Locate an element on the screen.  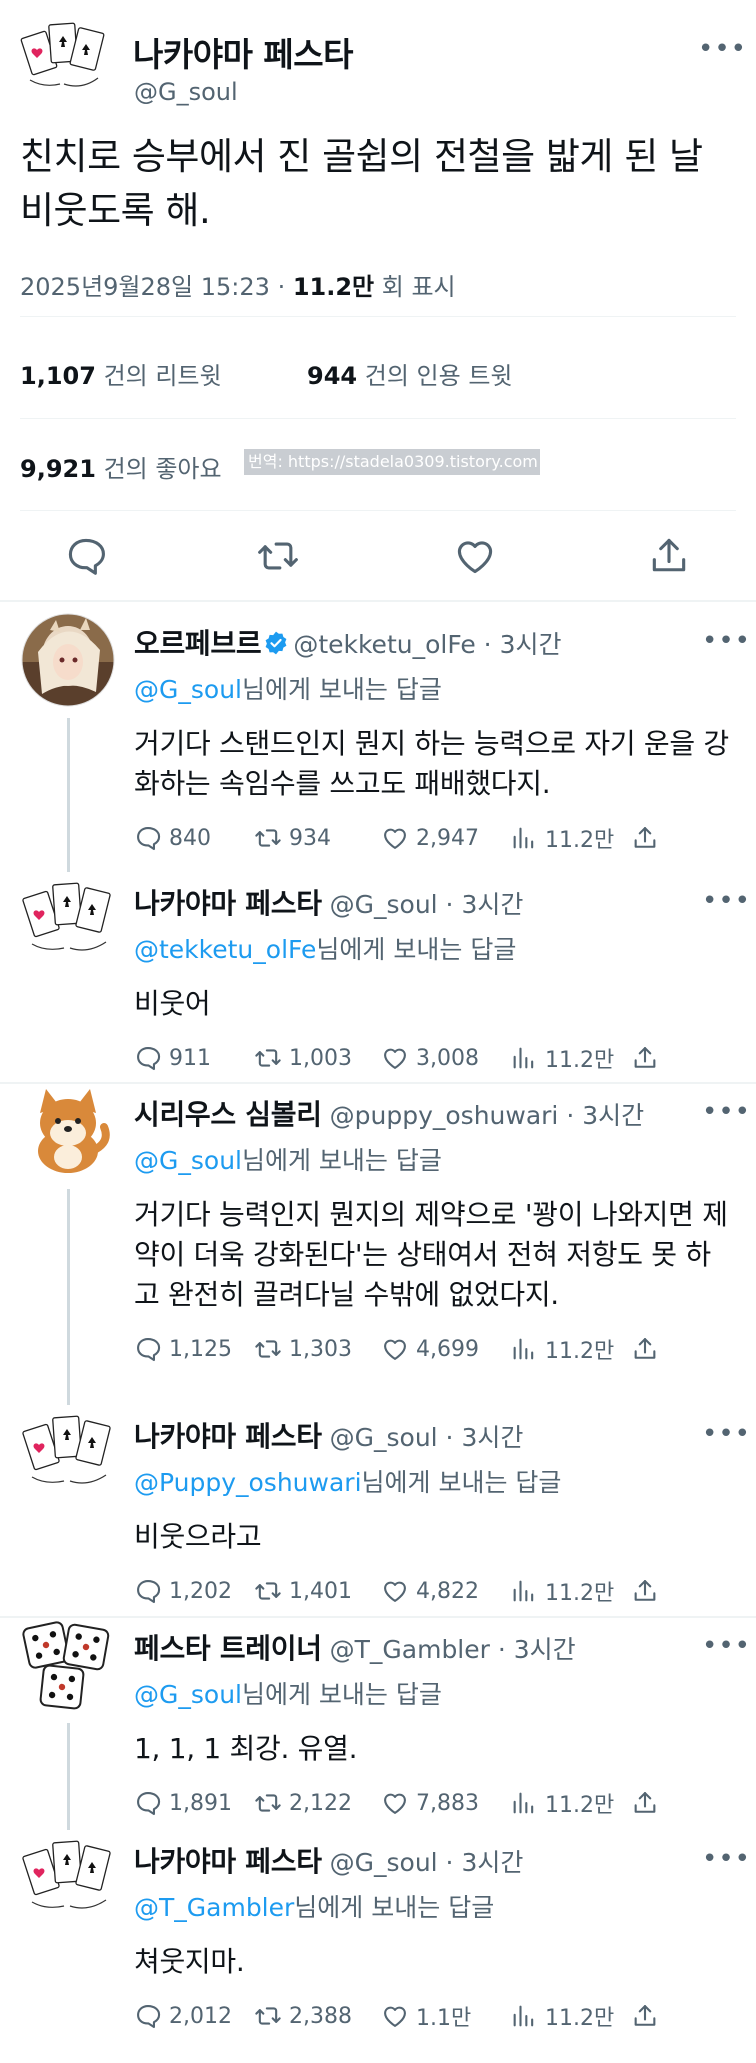
section-separator is located at coordinates (378, 601).